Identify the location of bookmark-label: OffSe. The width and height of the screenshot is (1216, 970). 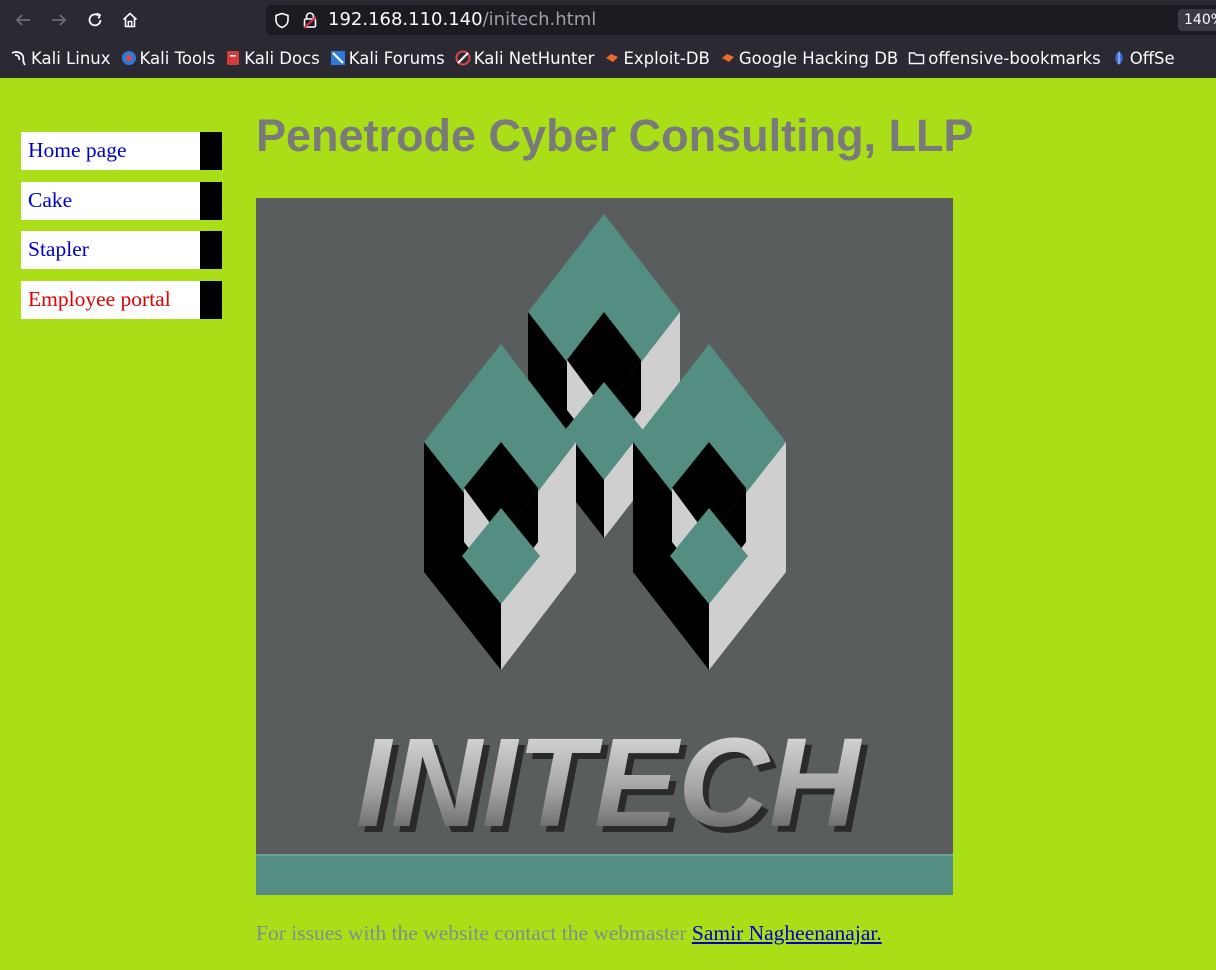
(1152, 58).